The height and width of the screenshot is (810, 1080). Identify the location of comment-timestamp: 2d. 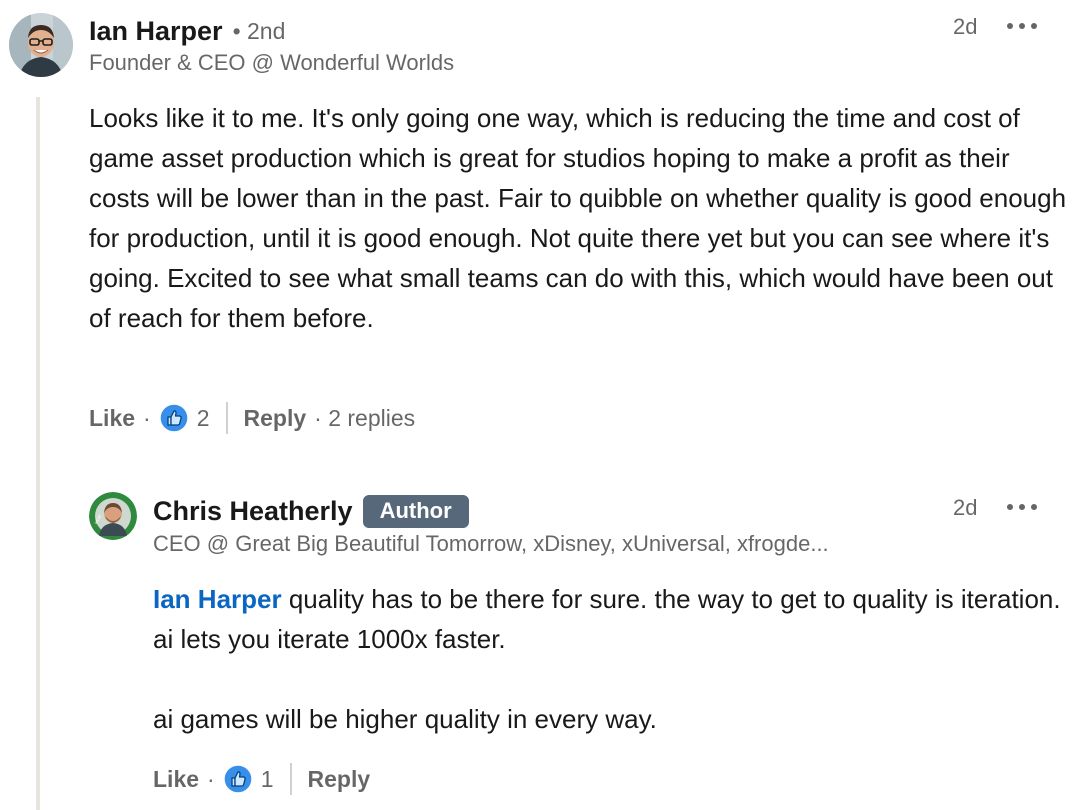
(965, 26).